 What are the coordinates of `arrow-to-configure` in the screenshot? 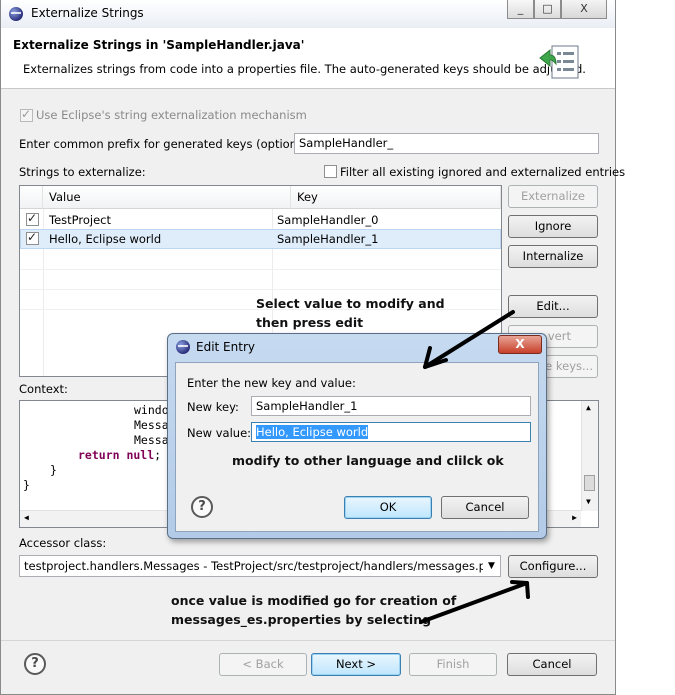 It's located at (474, 602).